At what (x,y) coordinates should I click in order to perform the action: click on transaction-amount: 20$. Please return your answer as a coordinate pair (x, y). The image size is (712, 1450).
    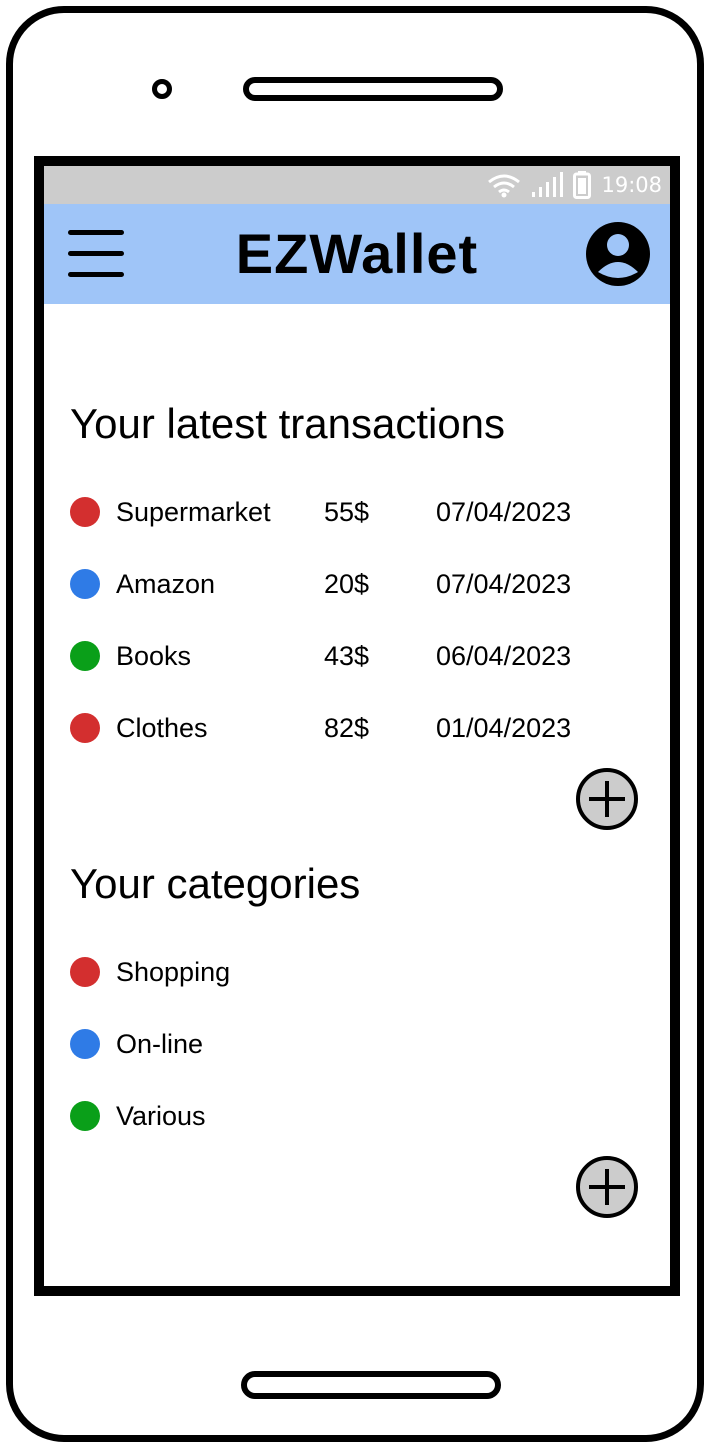
    Looking at the image, I should click on (347, 584).